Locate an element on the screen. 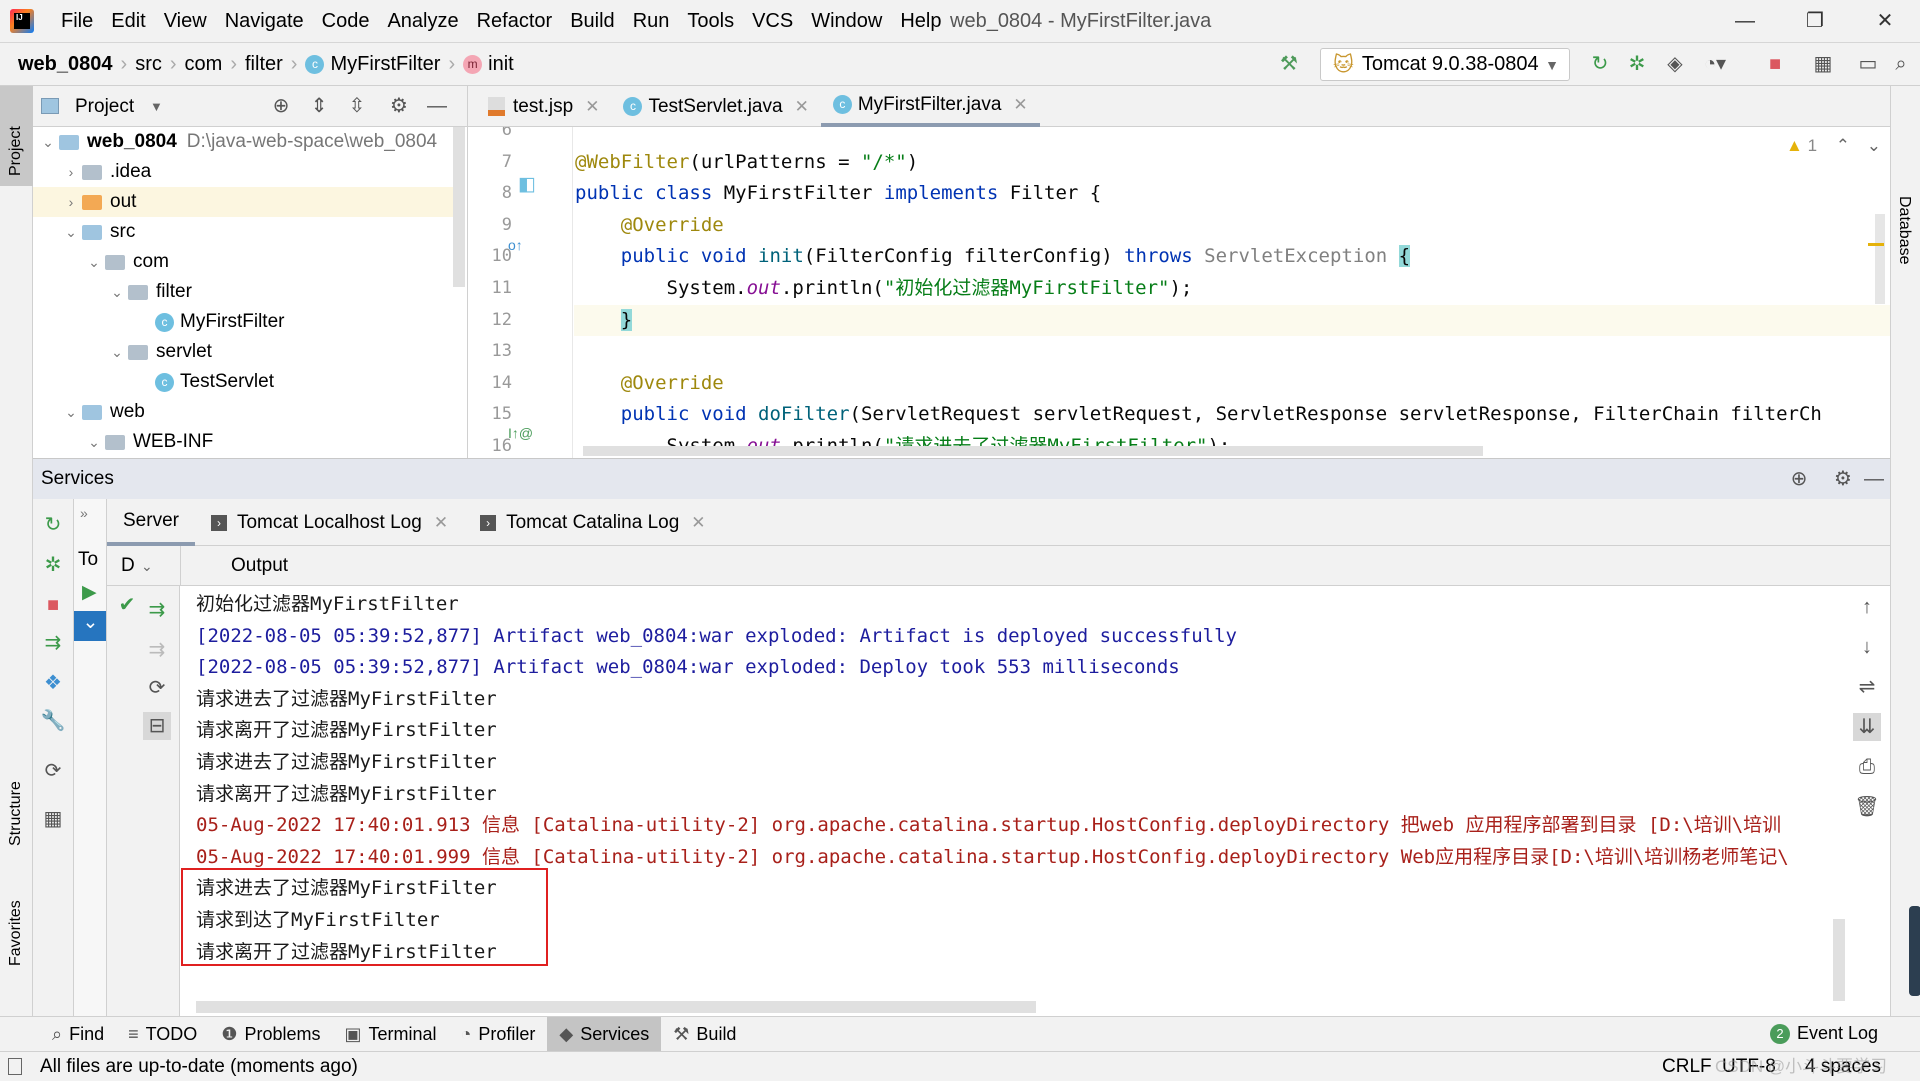 This screenshot has width=1920, height=1081. output-horizontal-scrollbar is located at coordinates (616, 1007).